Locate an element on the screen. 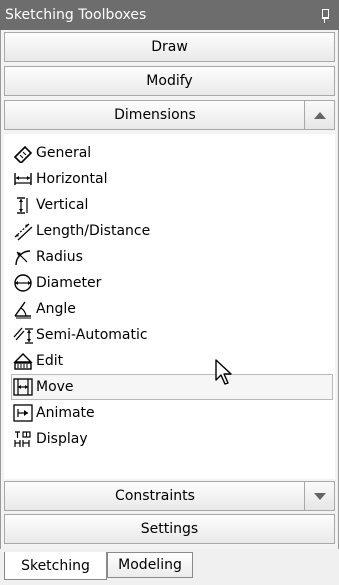  tool-label: Length/Distance is located at coordinates (93, 231).